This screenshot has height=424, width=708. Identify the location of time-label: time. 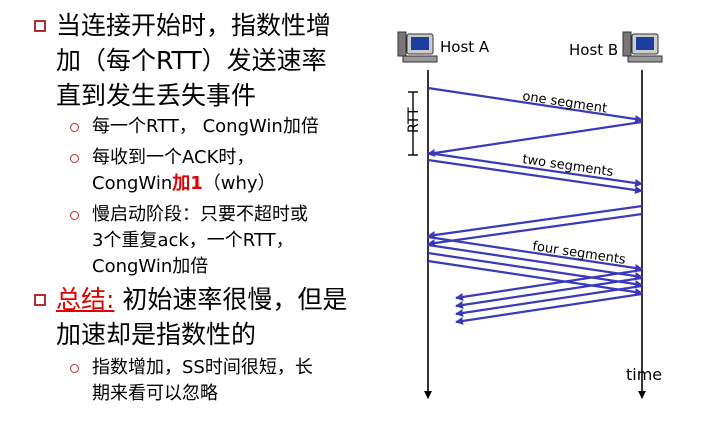
(644, 374).